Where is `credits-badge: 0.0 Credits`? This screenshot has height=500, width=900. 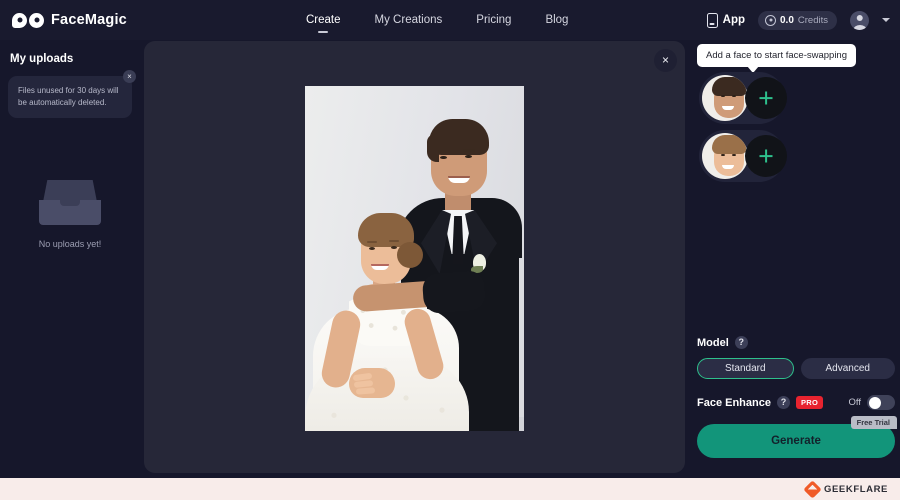 credits-badge: 0.0 Credits is located at coordinates (797, 20).